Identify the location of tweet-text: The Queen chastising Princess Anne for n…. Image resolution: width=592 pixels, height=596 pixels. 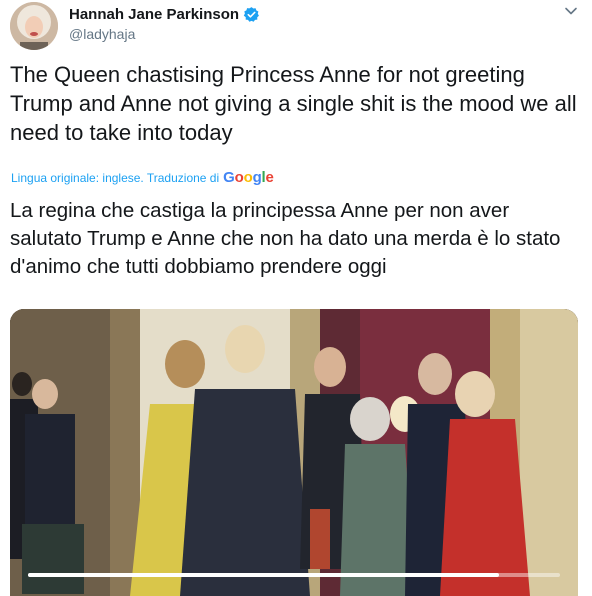
(293, 103).